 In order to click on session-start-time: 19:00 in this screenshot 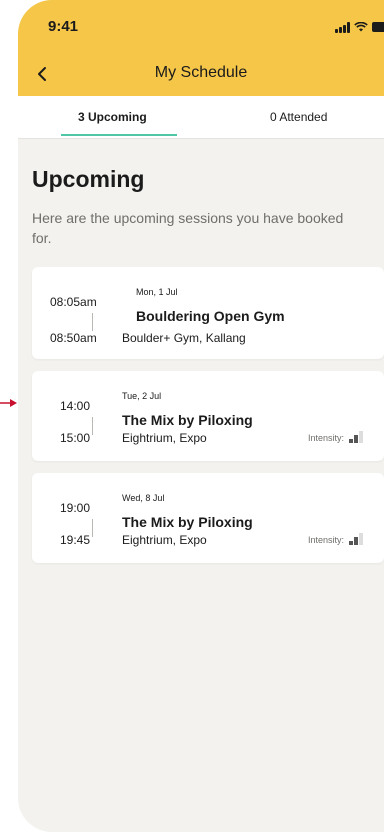, I will do `click(75, 508)`.